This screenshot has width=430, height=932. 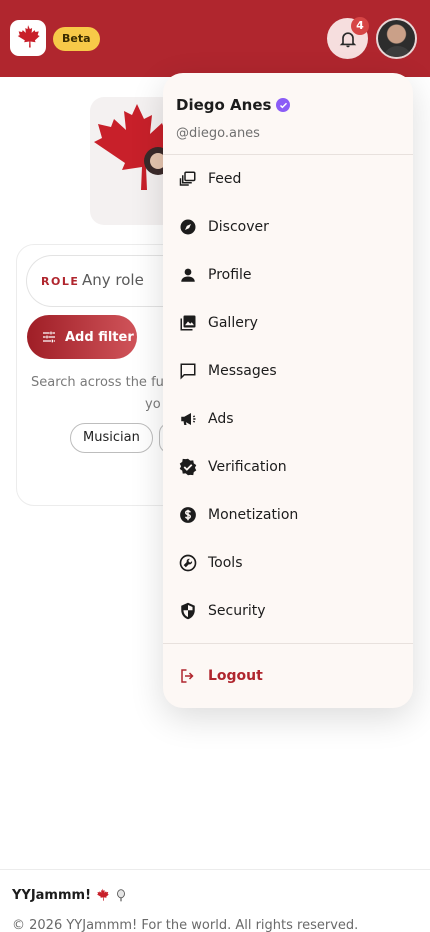 What do you see at coordinates (288, 467) in the screenshot?
I see `menu-item-verification: Verification` at bounding box center [288, 467].